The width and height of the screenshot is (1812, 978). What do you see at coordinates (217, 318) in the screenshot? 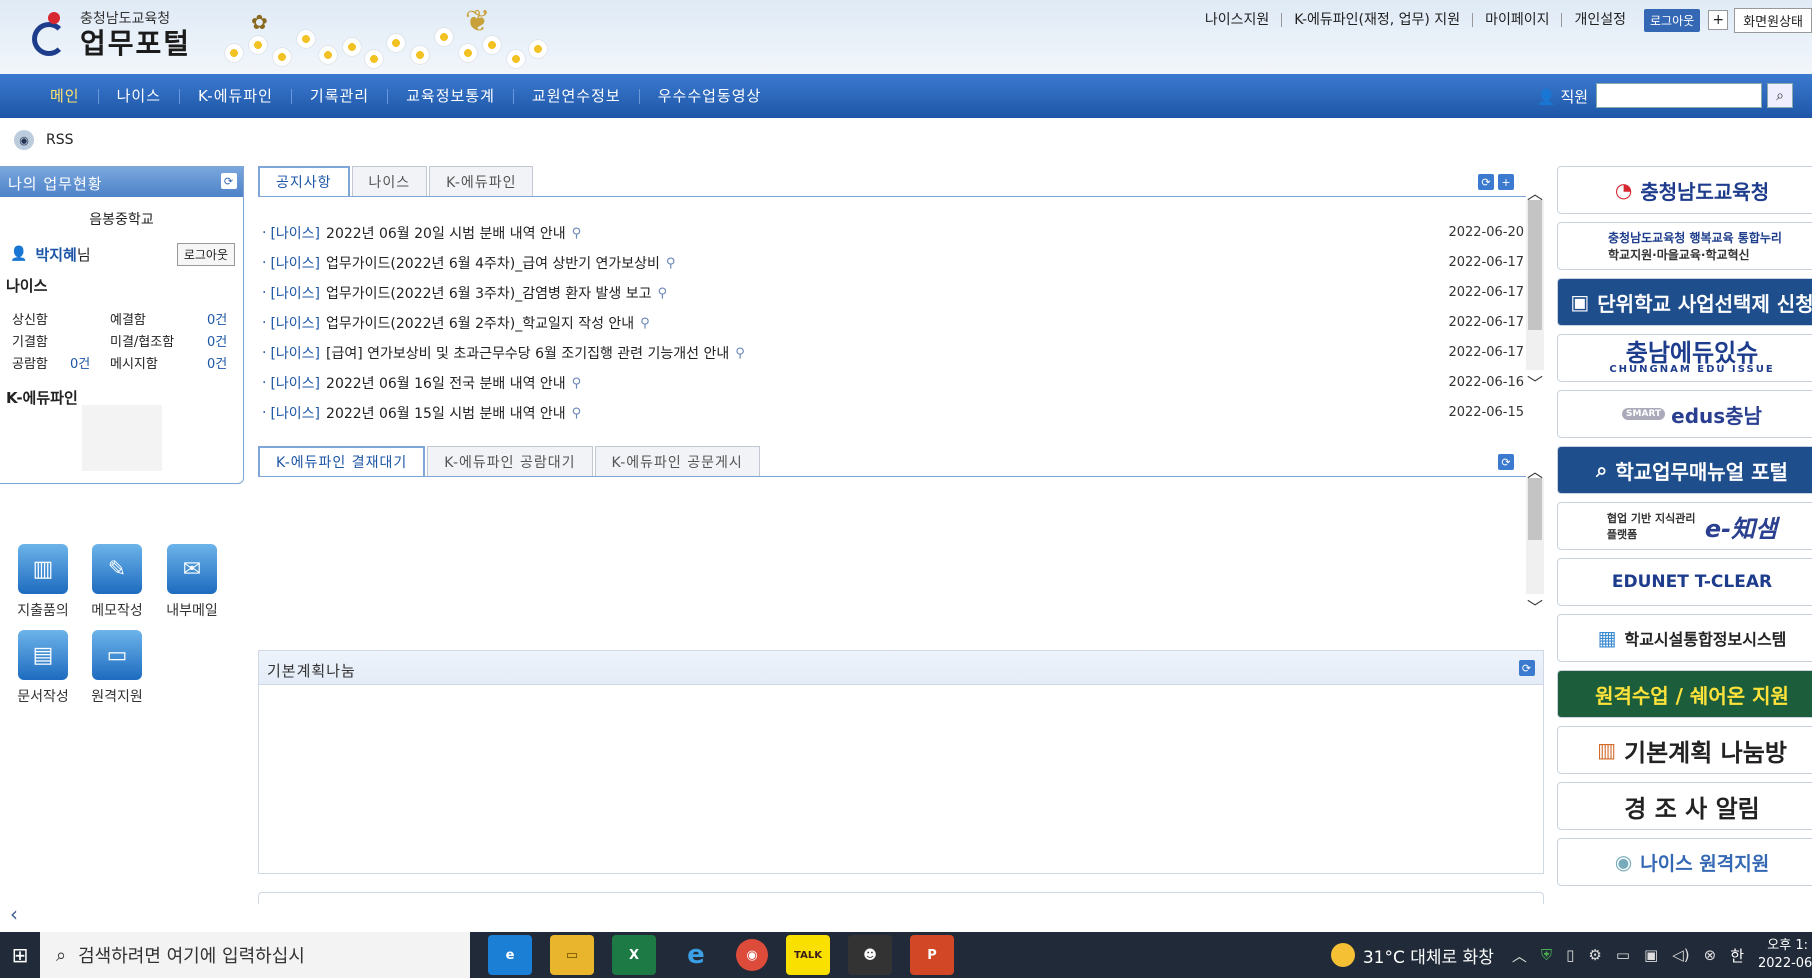
I see `stat-yegyeol-count: 0건` at bounding box center [217, 318].